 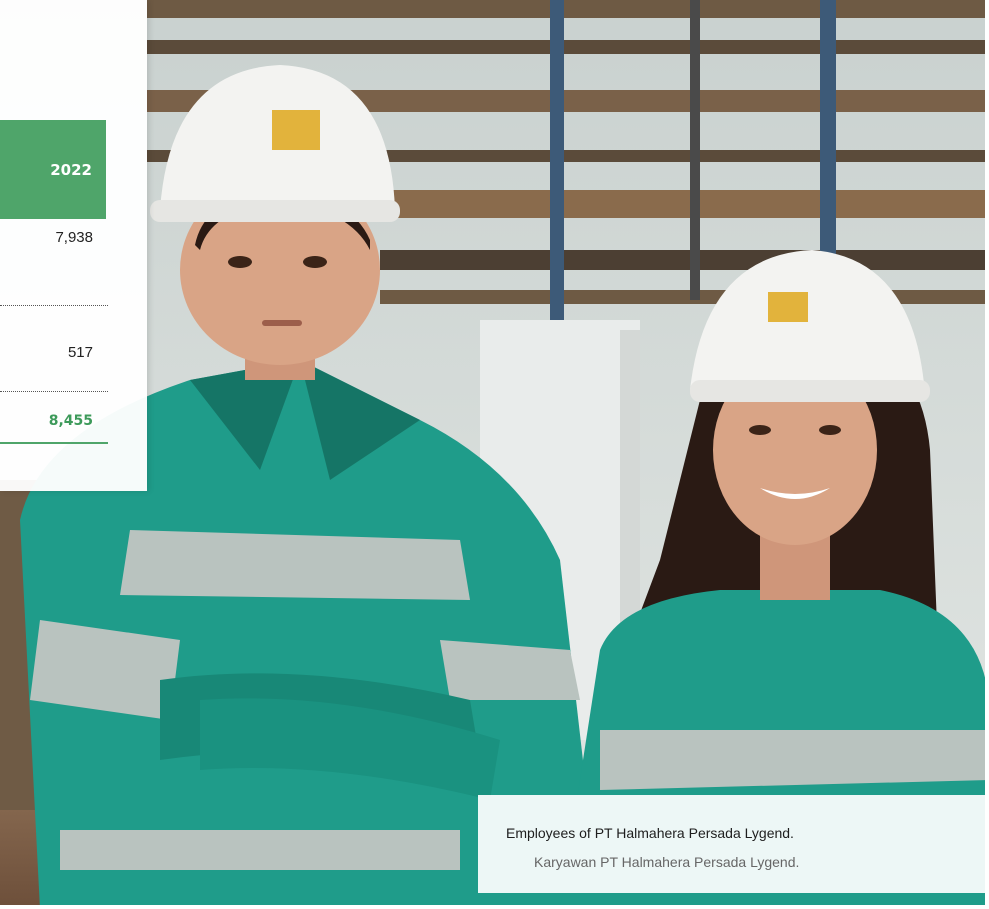 What do you see at coordinates (667, 862) in the screenshot?
I see `caption-indonesian: Karyawan PT Halmahera Persada Lygend.` at bounding box center [667, 862].